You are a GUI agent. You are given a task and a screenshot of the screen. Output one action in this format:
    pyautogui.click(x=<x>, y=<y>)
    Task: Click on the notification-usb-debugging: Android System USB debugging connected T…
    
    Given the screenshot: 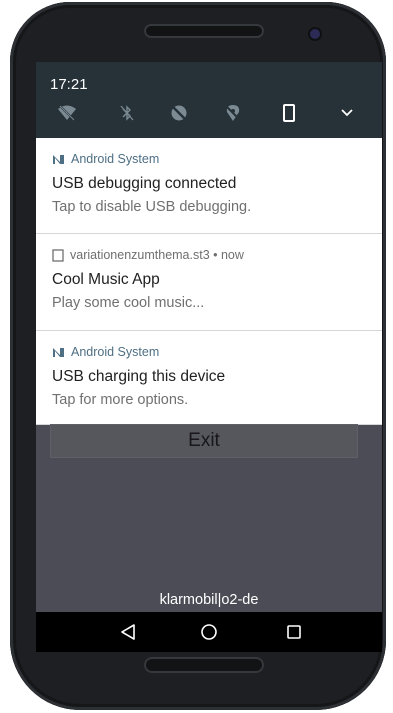 What is the action you would take?
    pyautogui.click(x=209, y=186)
    